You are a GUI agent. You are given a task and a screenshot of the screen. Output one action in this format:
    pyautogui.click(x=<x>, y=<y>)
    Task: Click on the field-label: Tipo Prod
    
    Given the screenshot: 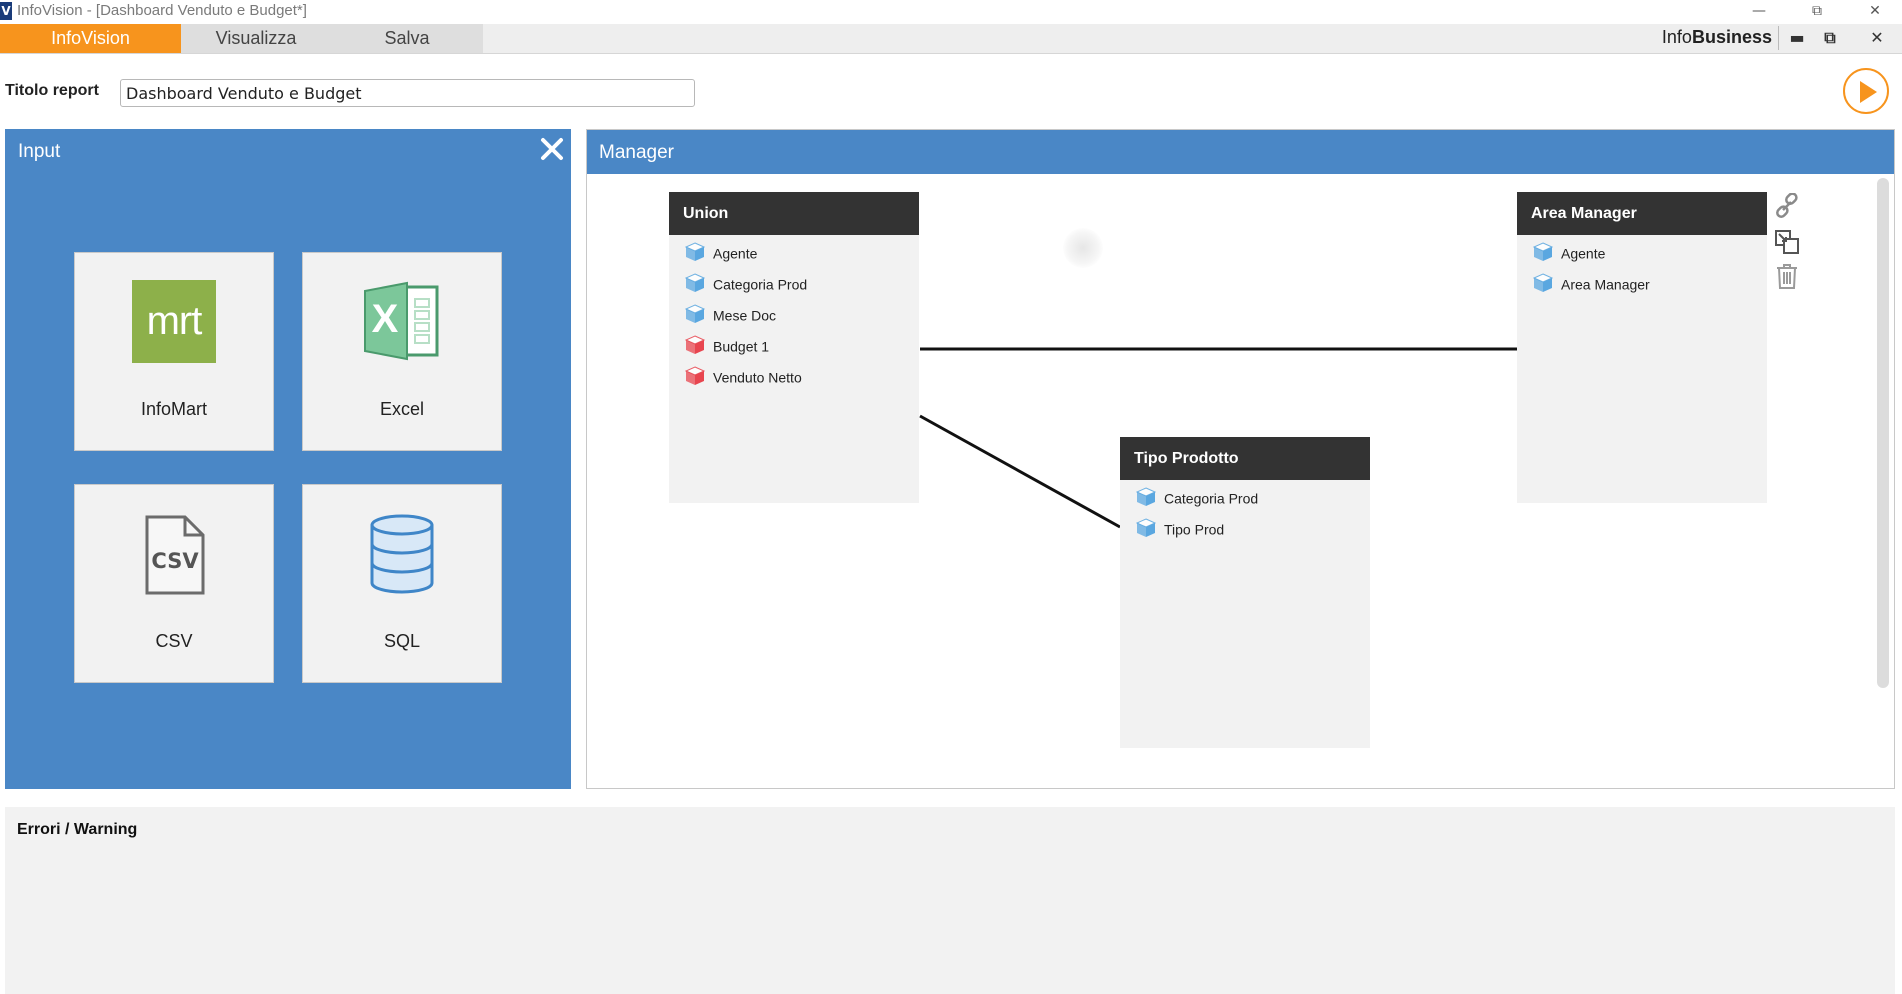 What is the action you would take?
    pyautogui.click(x=1194, y=529)
    